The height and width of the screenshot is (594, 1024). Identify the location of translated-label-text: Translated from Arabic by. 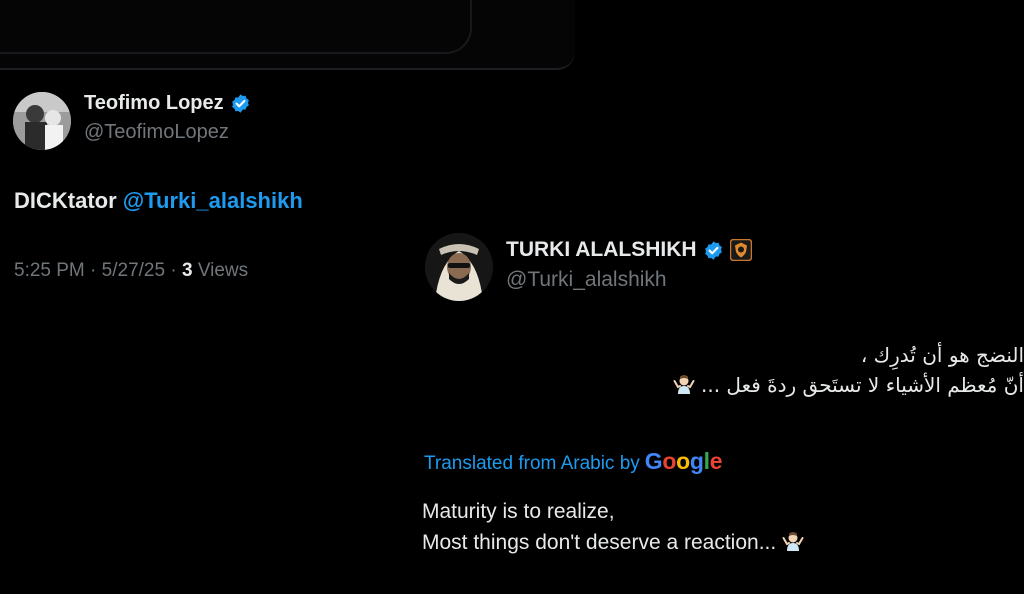
(532, 464).